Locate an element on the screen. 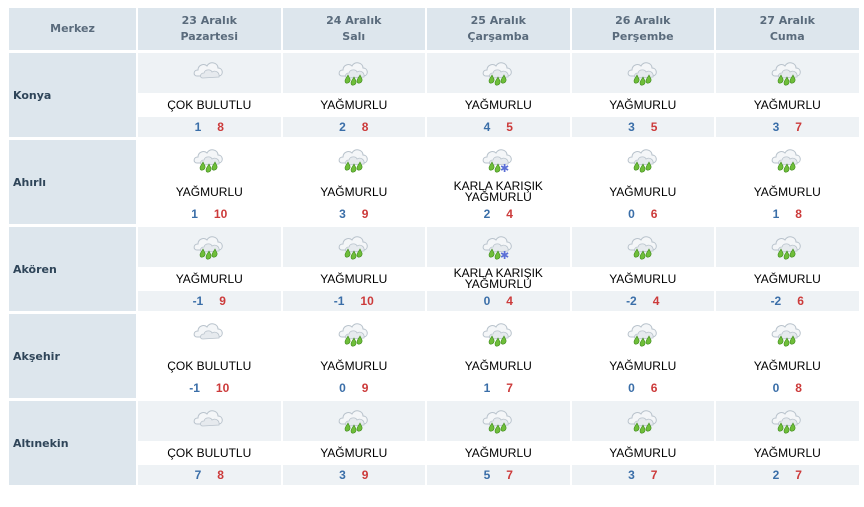 This screenshot has width=864, height=507. forecast-cell: YAĞMURLU 1 8 is located at coordinates (787, 182).